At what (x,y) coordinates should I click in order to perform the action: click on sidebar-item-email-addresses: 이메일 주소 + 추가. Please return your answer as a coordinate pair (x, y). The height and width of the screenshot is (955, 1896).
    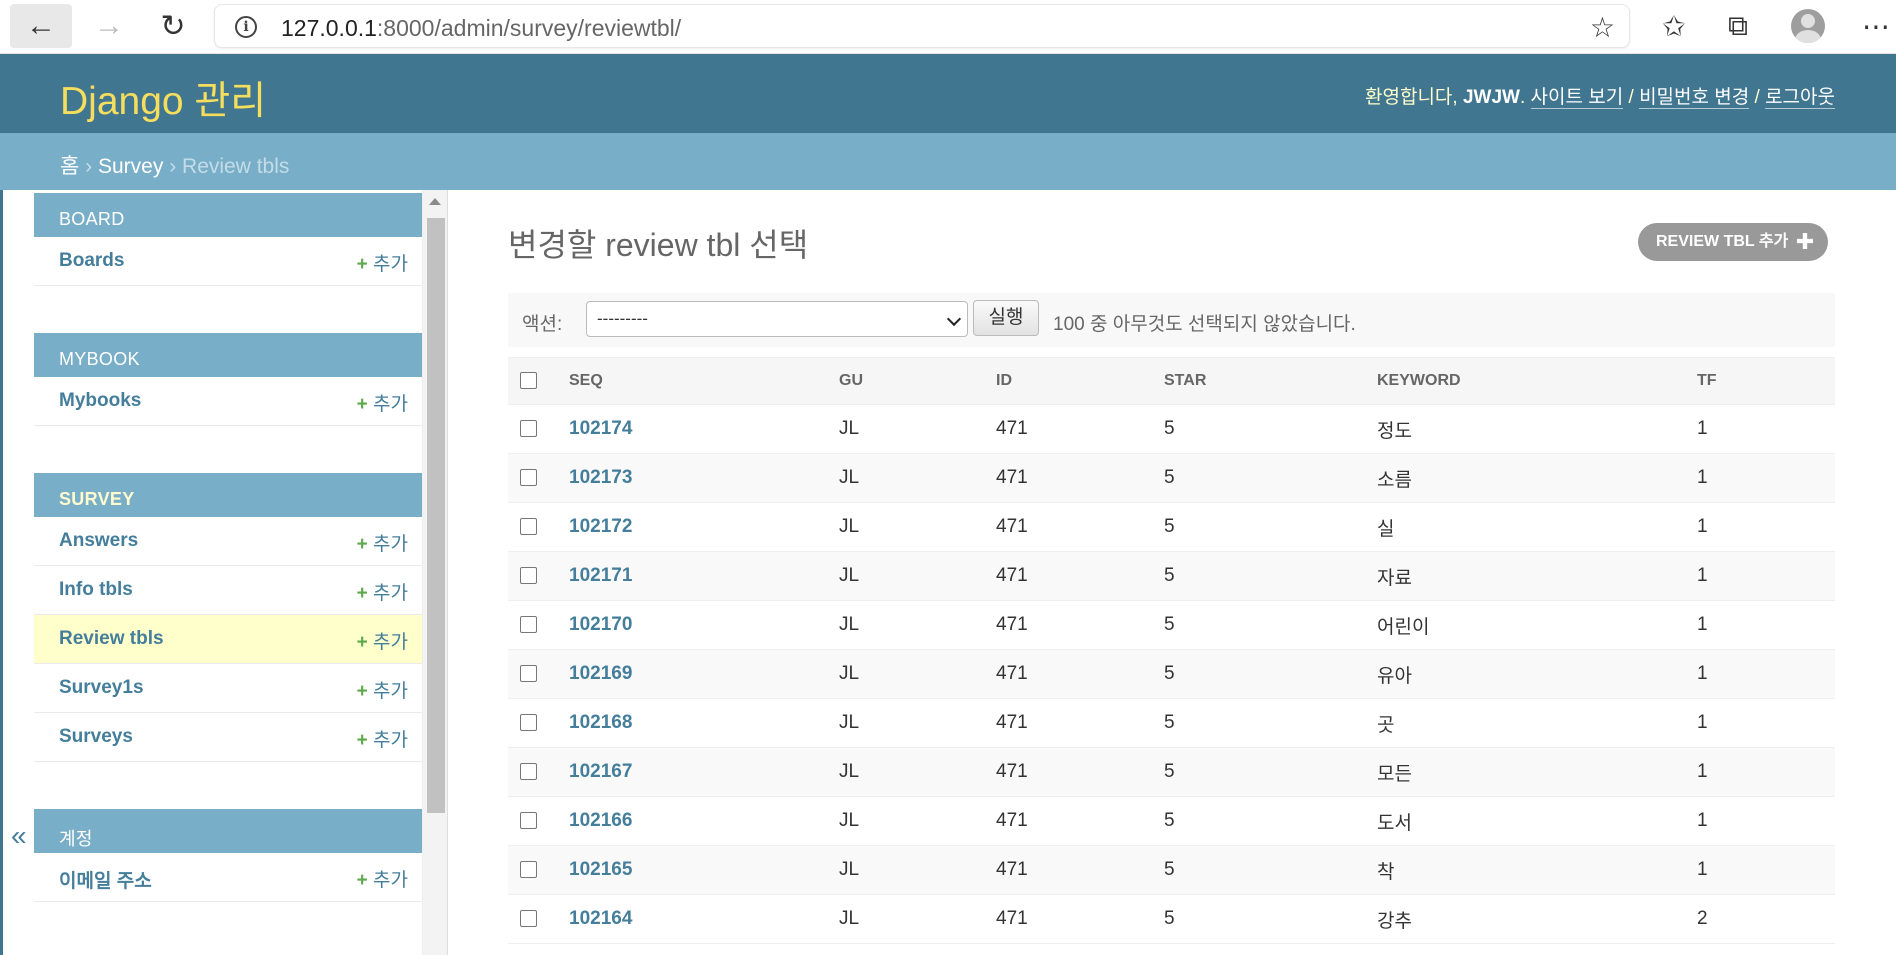
    Looking at the image, I should click on (228, 877).